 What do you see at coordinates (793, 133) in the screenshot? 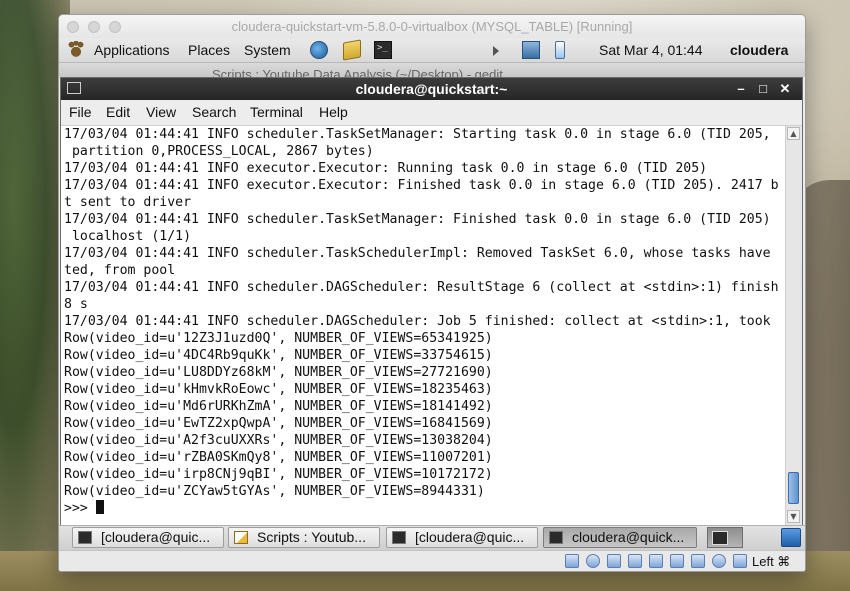
I see `scroll-up-icon: ▲` at bounding box center [793, 133].